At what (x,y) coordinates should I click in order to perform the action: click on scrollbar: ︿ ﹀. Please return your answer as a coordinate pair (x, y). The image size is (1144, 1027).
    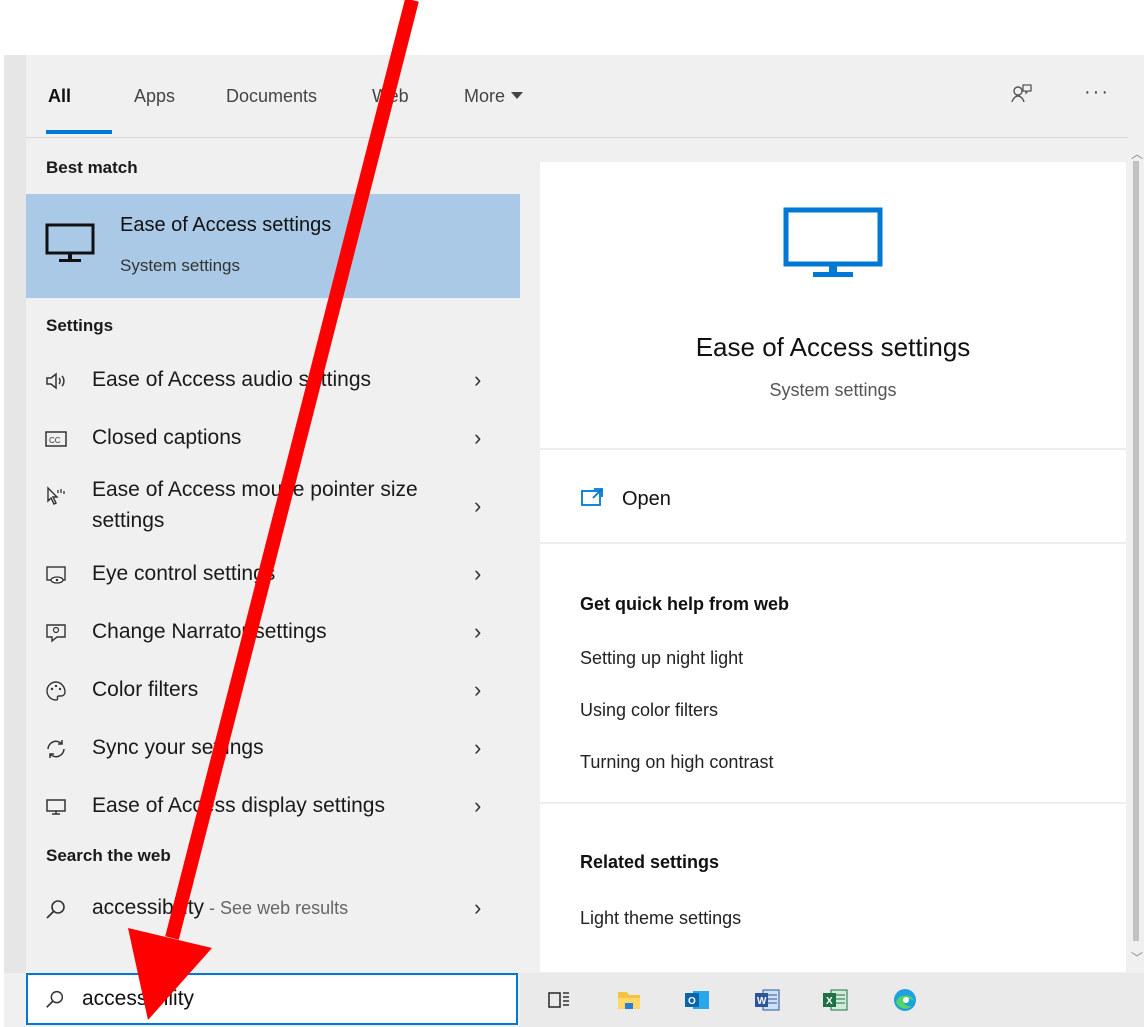
    Looking at the image, I should click on (1136, 555).